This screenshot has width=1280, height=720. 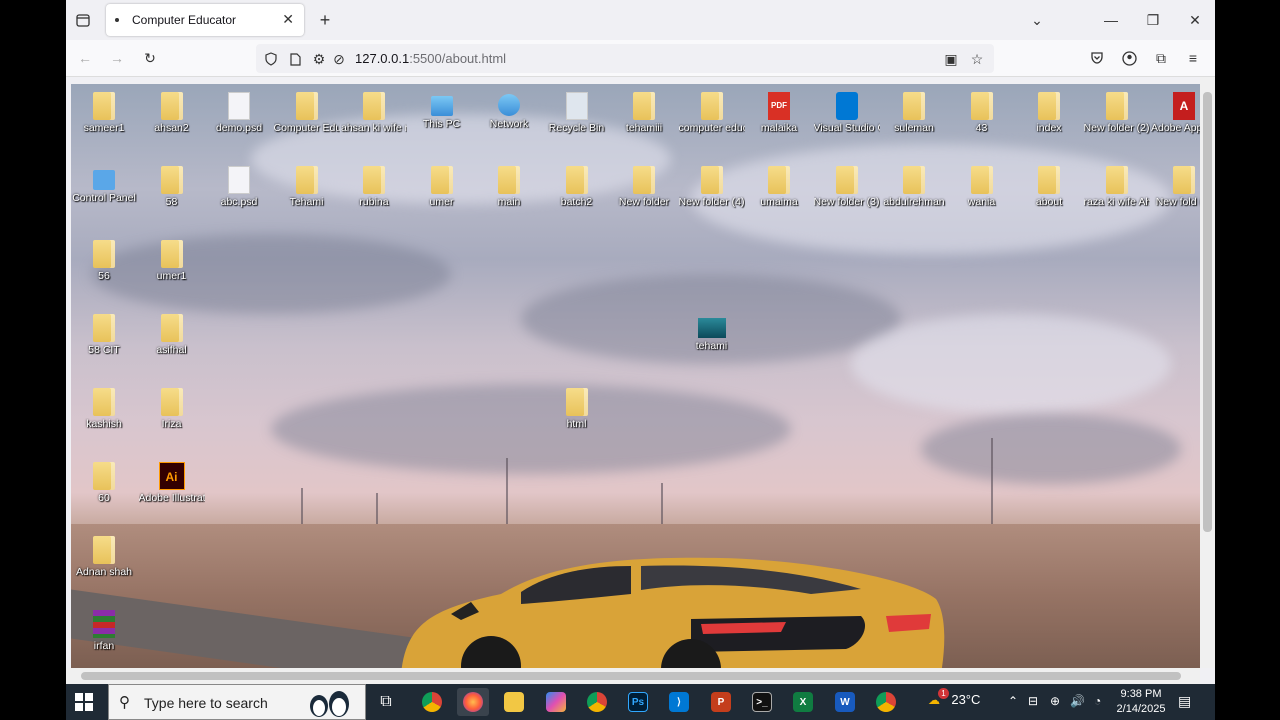 I want to click on close-tab-icon: ✕, so click(x=288, y=19).